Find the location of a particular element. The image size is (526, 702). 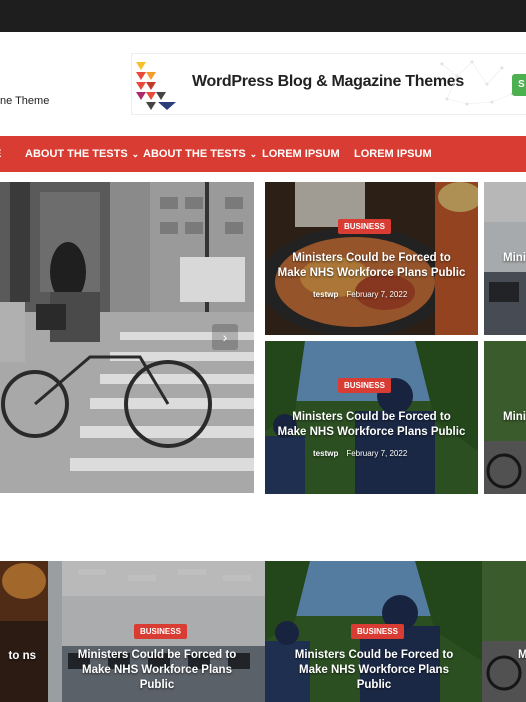

nav-item-about-tests-1: ABOUT THE TESTS ⌄ is located at coordinates (82, 154).